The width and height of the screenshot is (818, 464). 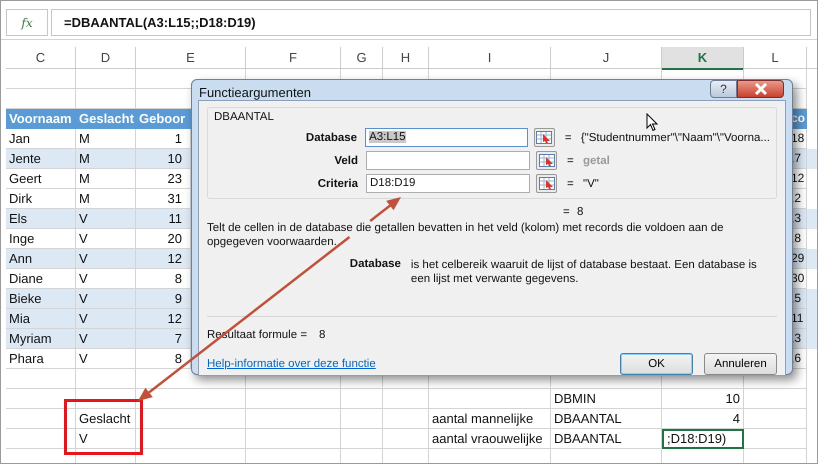 What do you see at coordinates (490, 58) in the screenshot?
I see `column-header: I` at bounding box center [490, 58].